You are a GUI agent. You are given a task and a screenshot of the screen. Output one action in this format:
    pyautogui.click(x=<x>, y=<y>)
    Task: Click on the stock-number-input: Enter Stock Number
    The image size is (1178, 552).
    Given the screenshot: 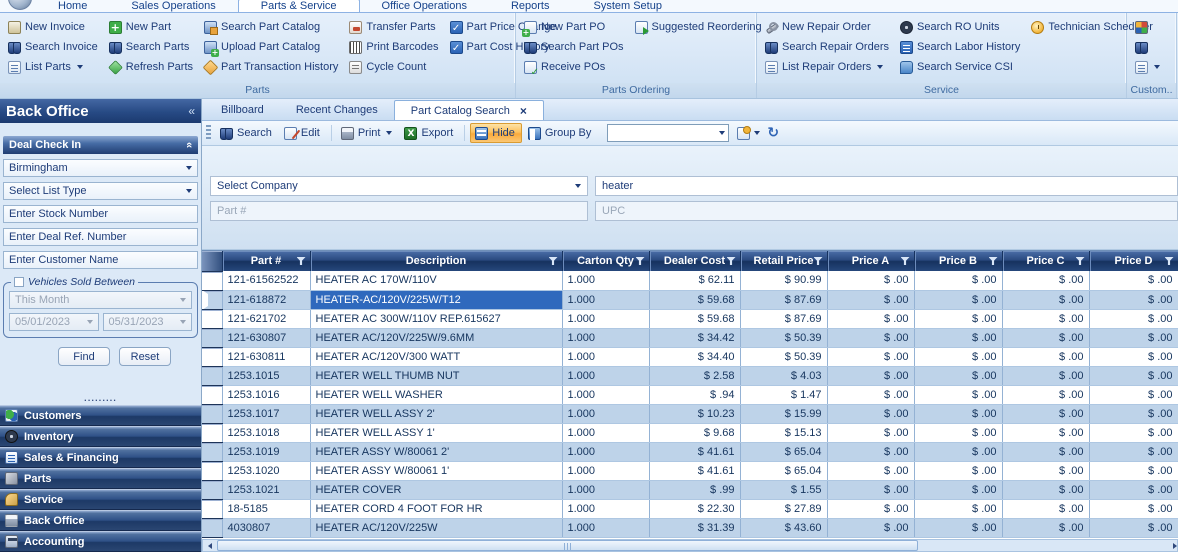 What is the action you would take?
    pyautogui.click(x=100, y=214)
    